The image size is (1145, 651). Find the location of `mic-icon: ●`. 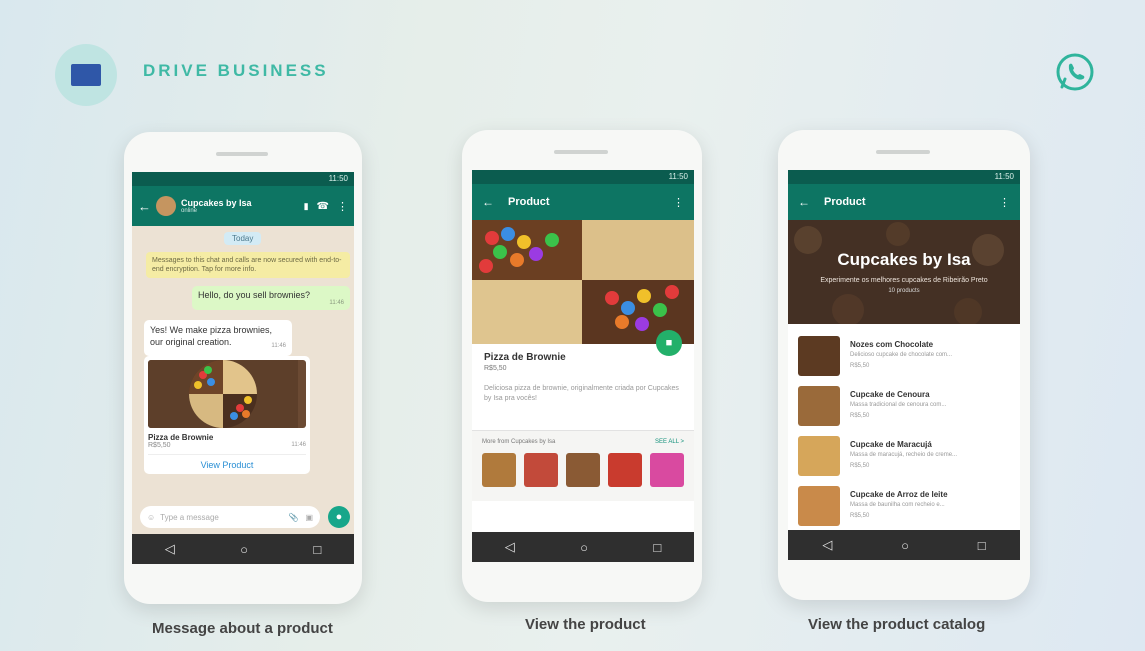

mic-icon: ● is located at coordinates (339, 517).